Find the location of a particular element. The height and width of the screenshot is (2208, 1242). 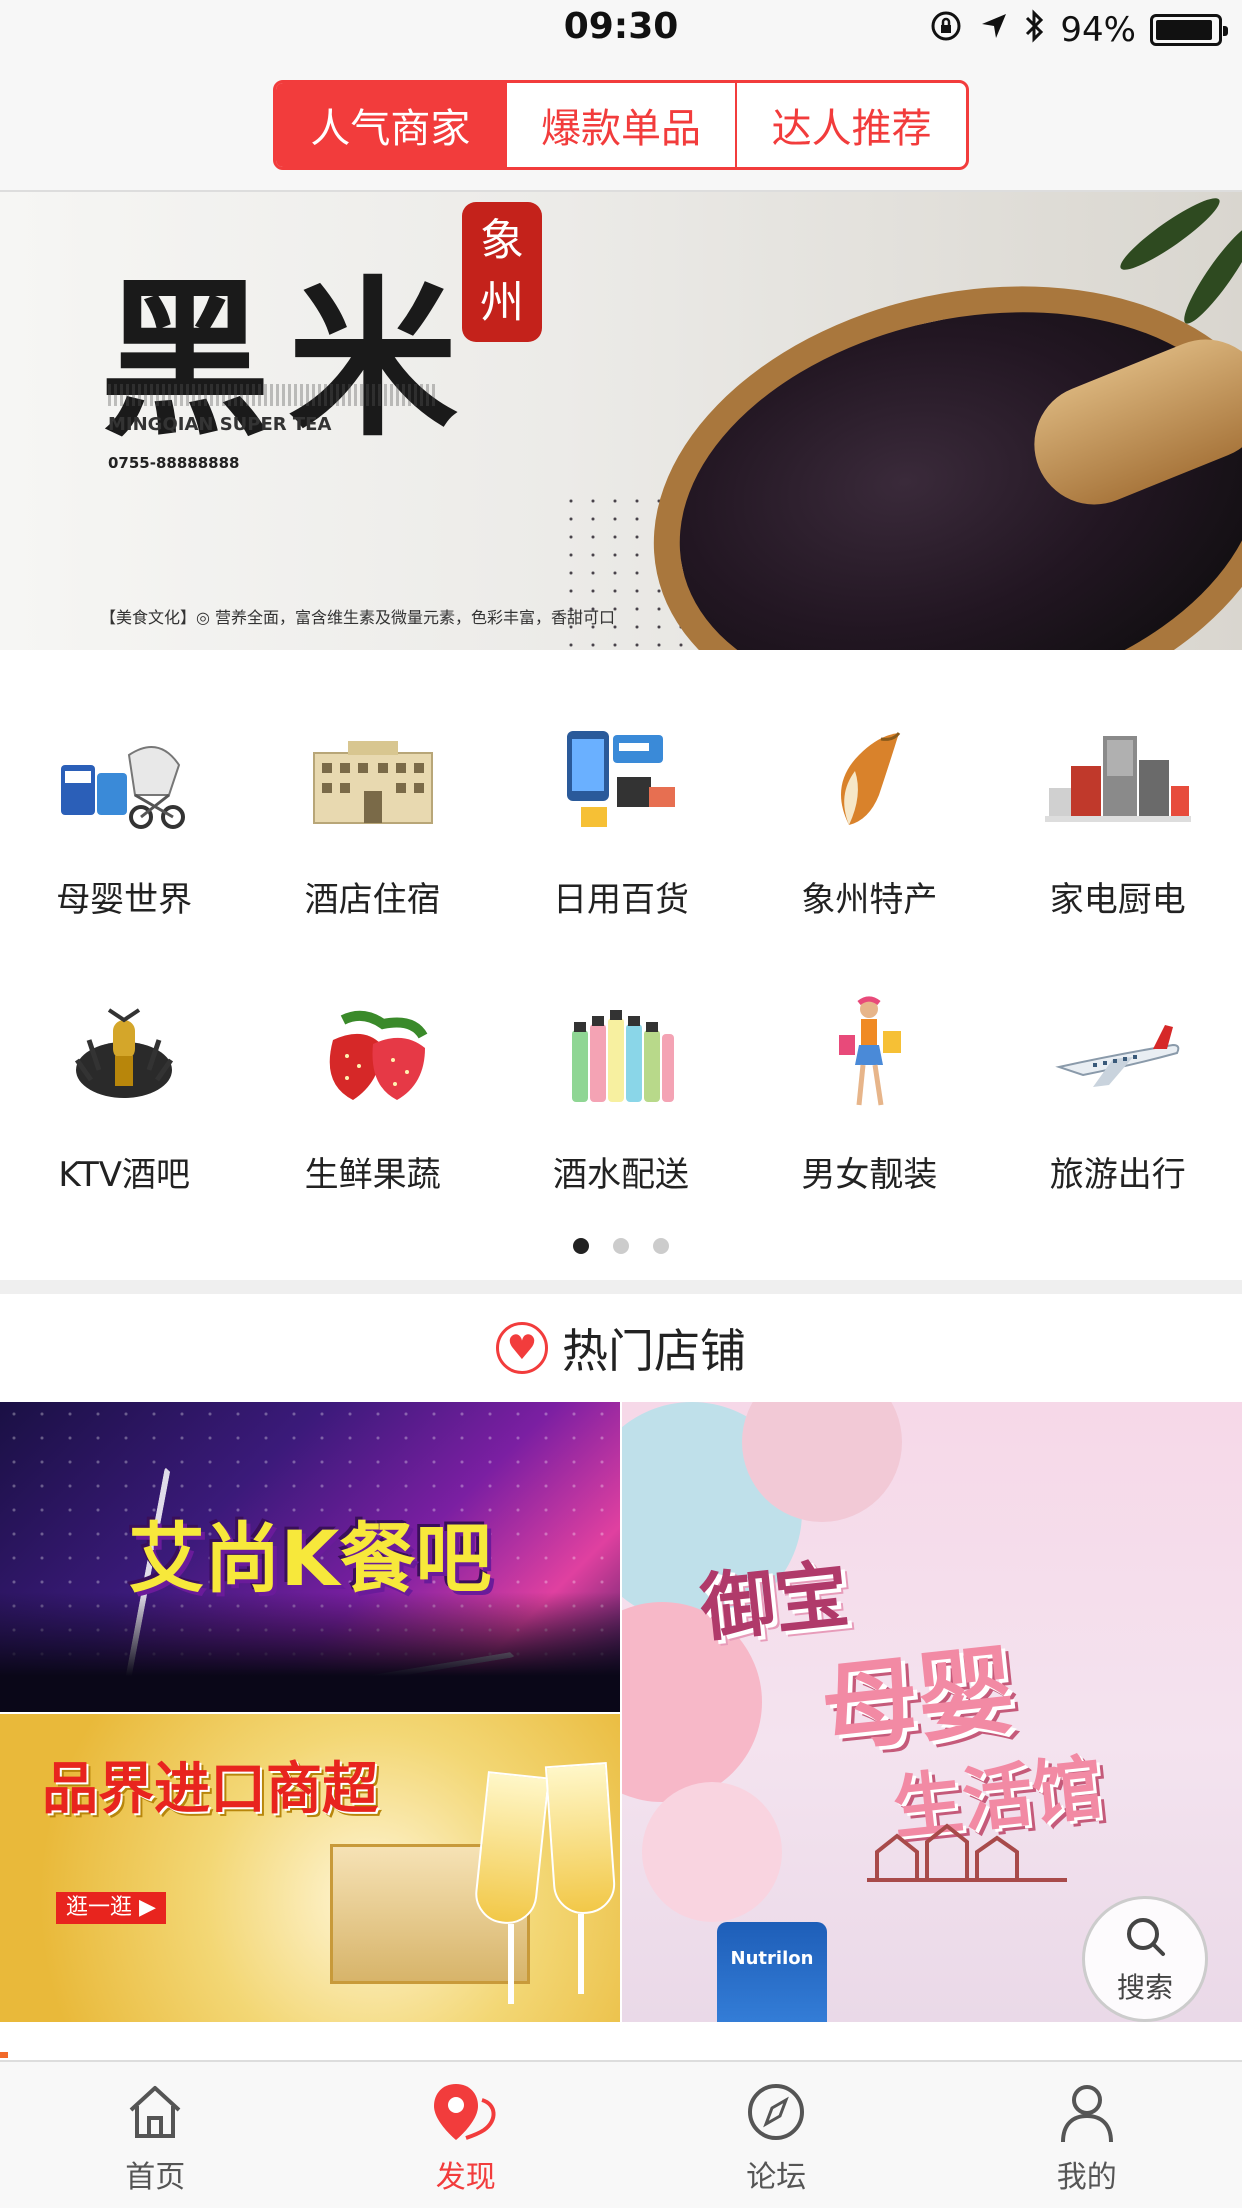

category-daily-goods: 日用百货 is located at coordinates (621, 857).